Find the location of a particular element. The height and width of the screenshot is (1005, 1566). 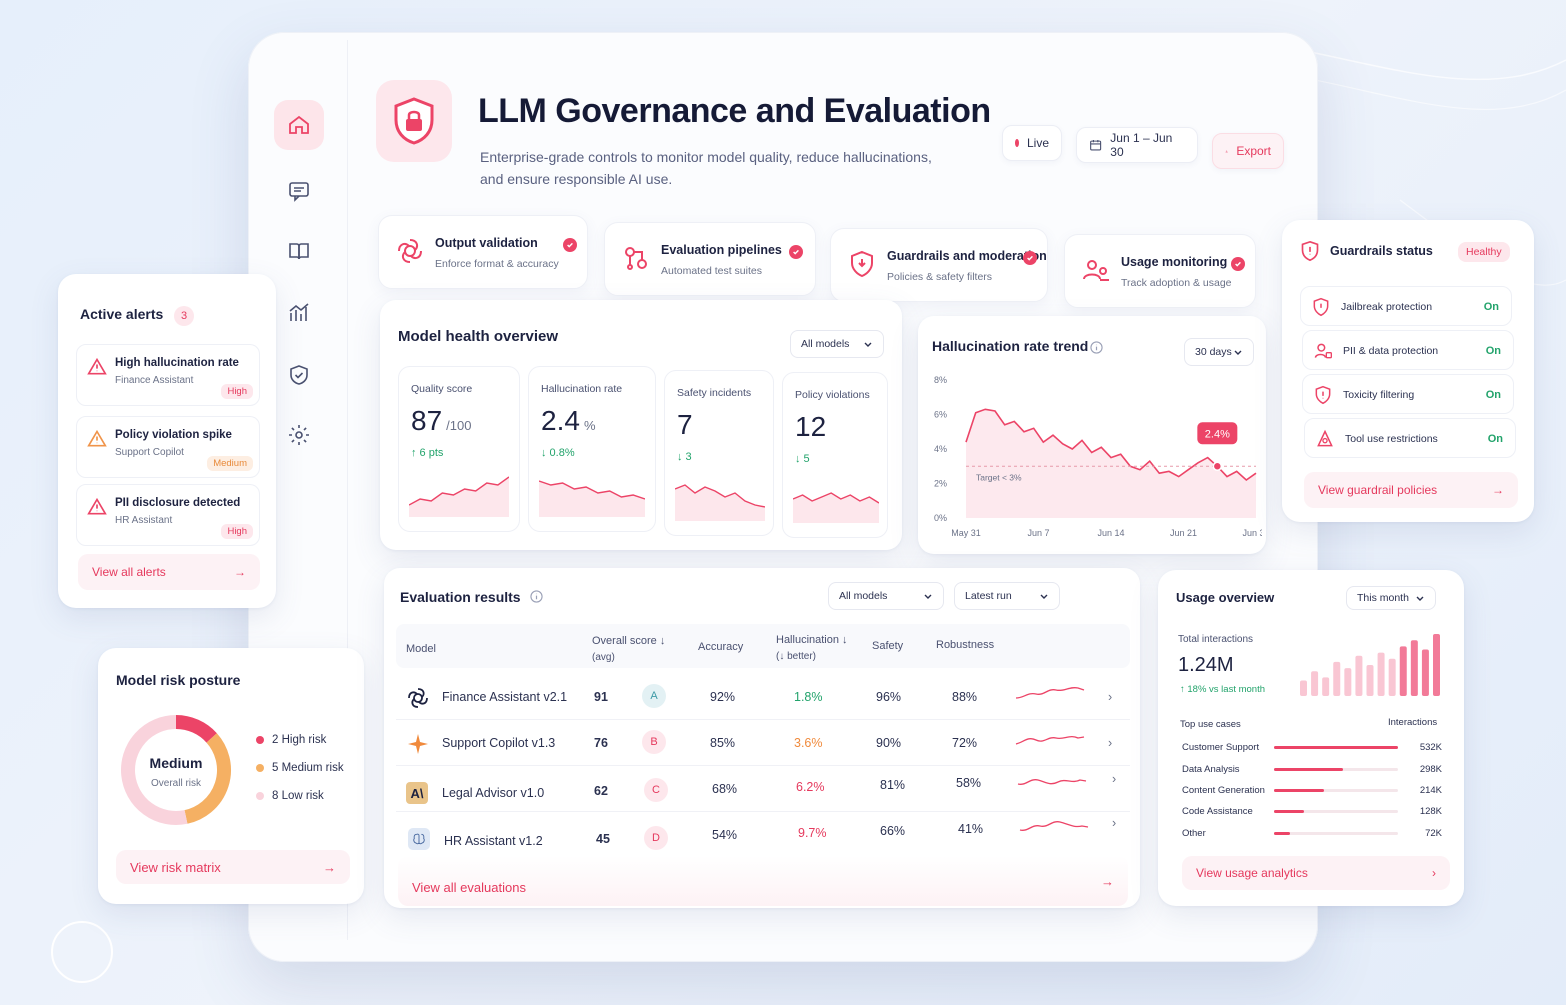

use-case-row: Customer Support 532K is located at coordinates (1312, 750).